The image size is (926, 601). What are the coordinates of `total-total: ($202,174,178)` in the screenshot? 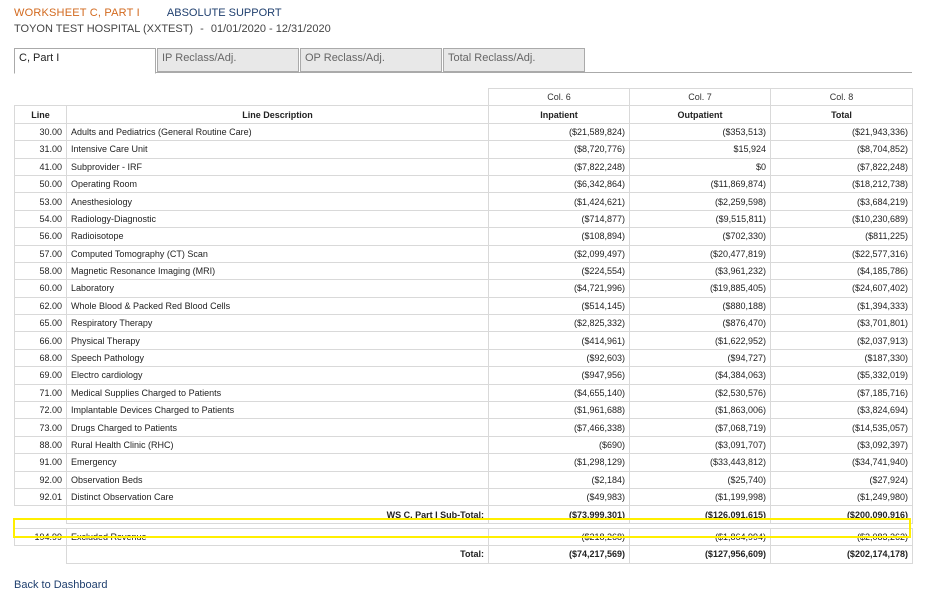 It's located at (841, 554).